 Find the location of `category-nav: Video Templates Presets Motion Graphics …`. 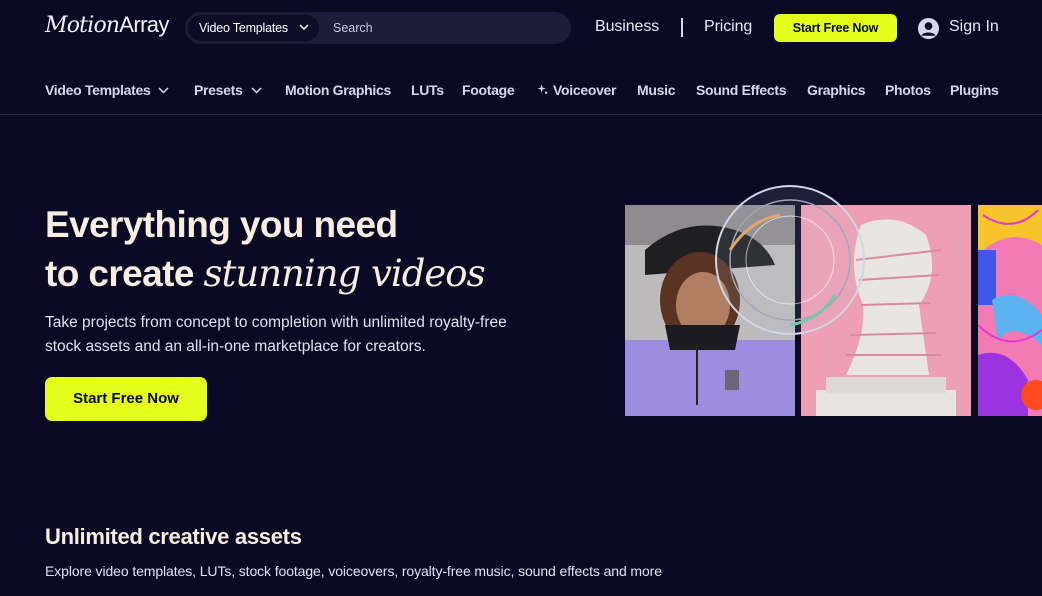

category-nav: Video Templates Presets Motion Graphics … is located at coordinates (521, 91).